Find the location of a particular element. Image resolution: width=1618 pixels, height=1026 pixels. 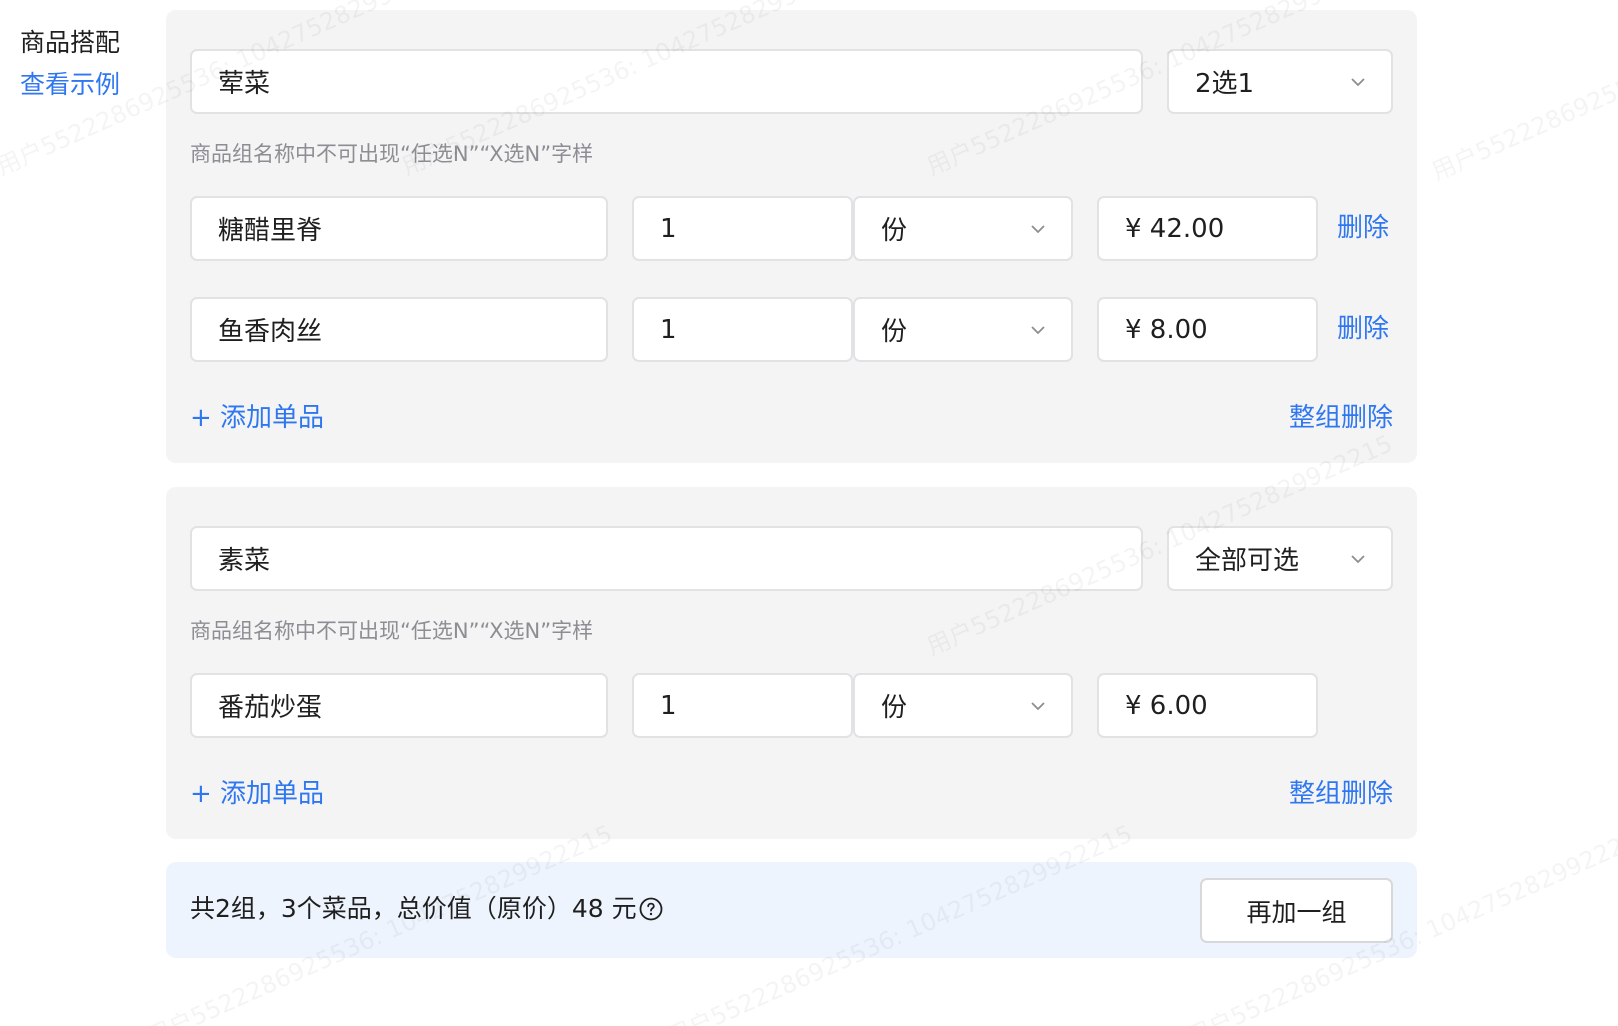

item-price-input: ¥ 6.00 is located at coordinates (1207, 705).